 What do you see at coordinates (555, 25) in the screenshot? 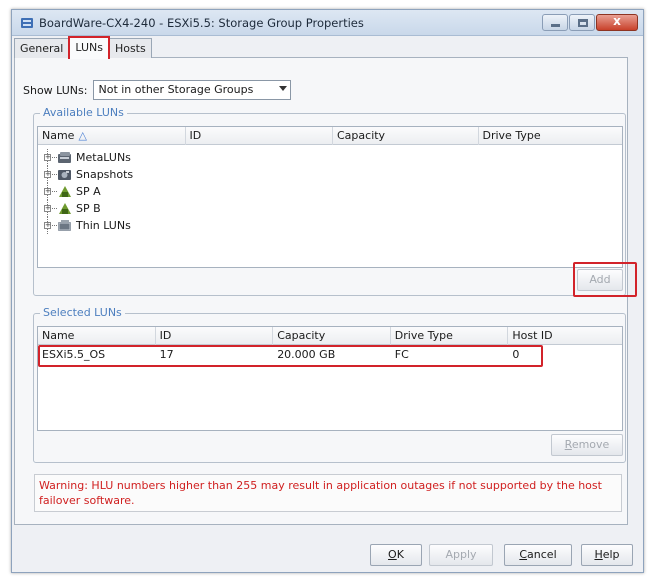
I see `minimize-icon` at bounding box center [555, 25].